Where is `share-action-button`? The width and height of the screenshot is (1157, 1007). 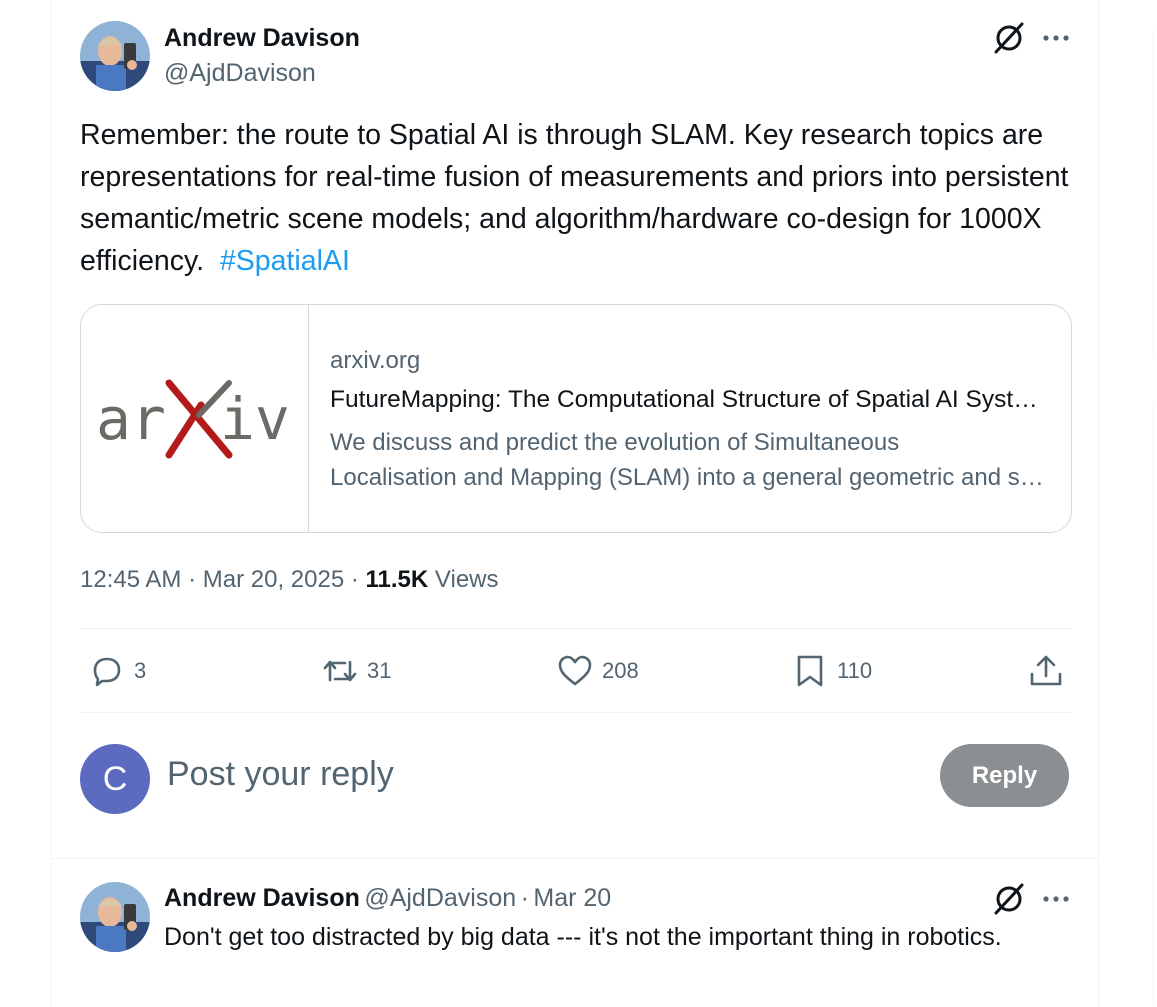 share-action-button is located at coordinates (1046, 671).